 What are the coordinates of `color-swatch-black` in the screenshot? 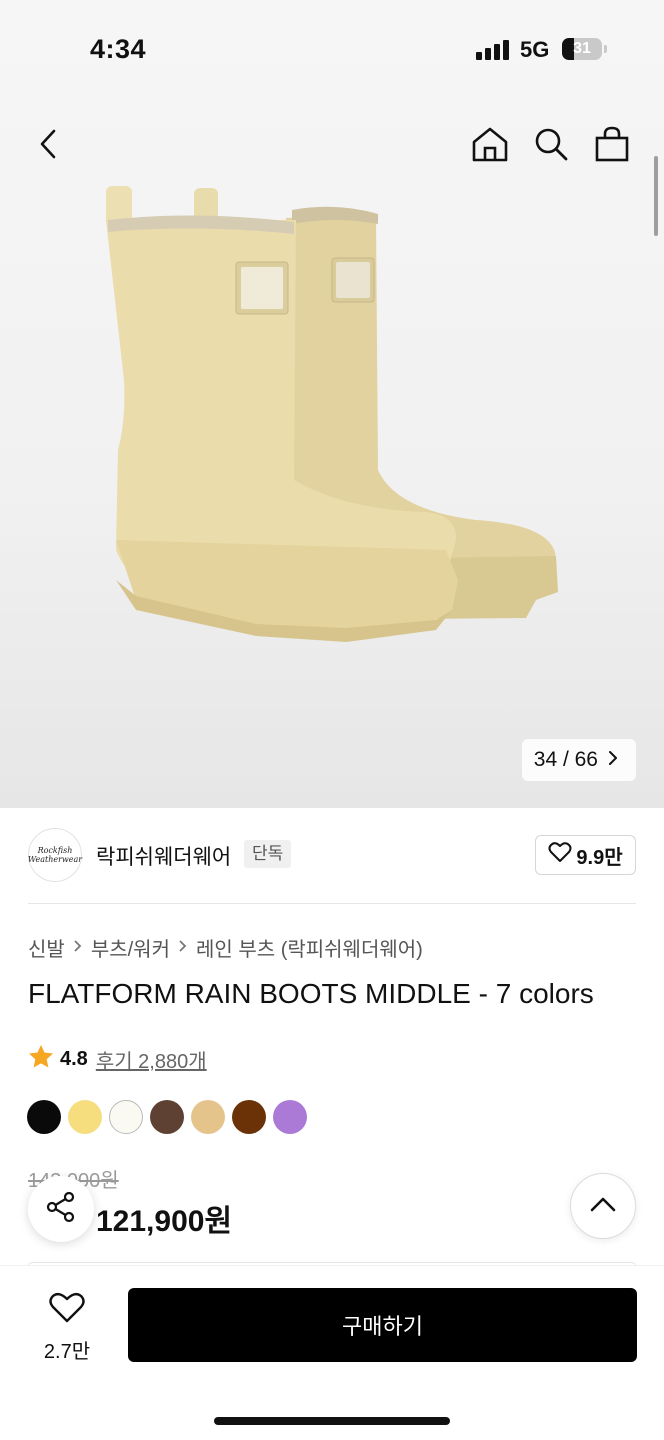 It's located at (44, 1117).